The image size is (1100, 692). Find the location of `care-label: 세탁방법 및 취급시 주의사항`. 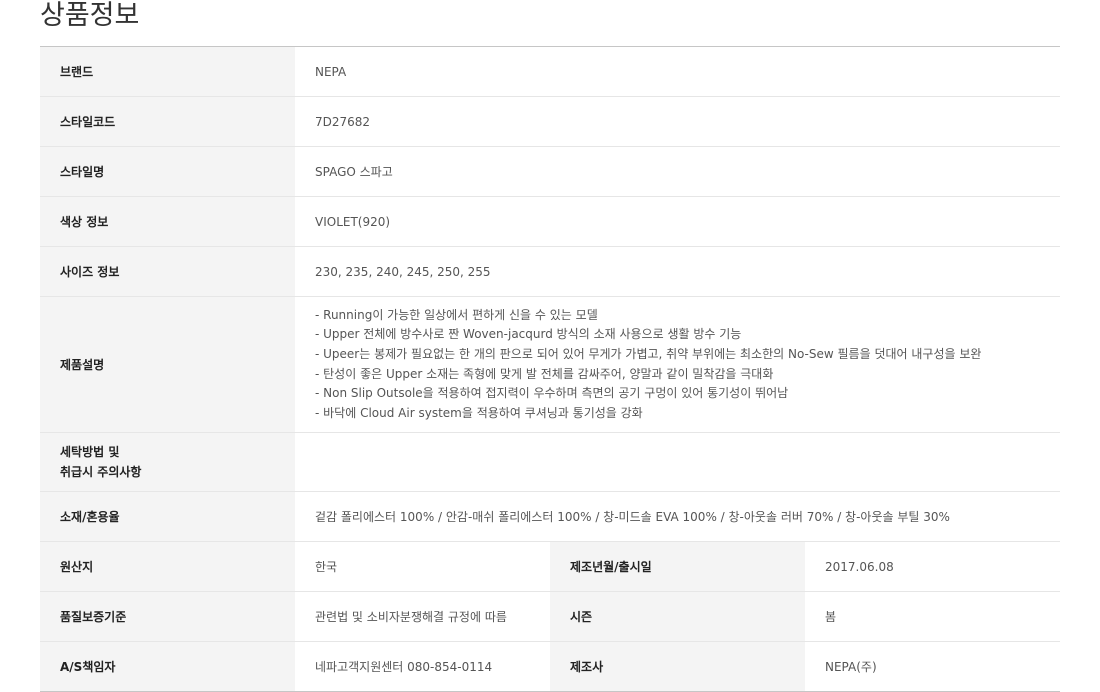

care-label: 세탁방법 및 취급시 주의사항 is located at coordinates (167, 462).